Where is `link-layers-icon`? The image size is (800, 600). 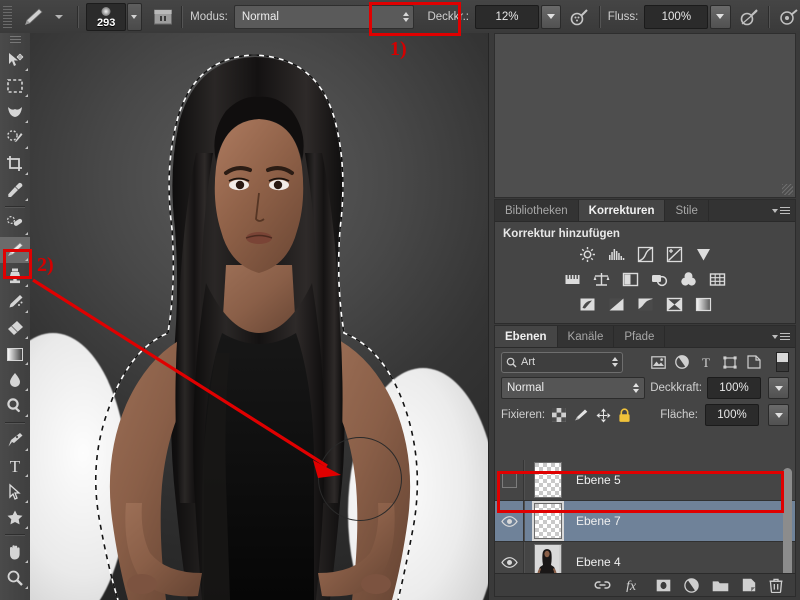
link-layers-icon is located at coordinates (602, 585).